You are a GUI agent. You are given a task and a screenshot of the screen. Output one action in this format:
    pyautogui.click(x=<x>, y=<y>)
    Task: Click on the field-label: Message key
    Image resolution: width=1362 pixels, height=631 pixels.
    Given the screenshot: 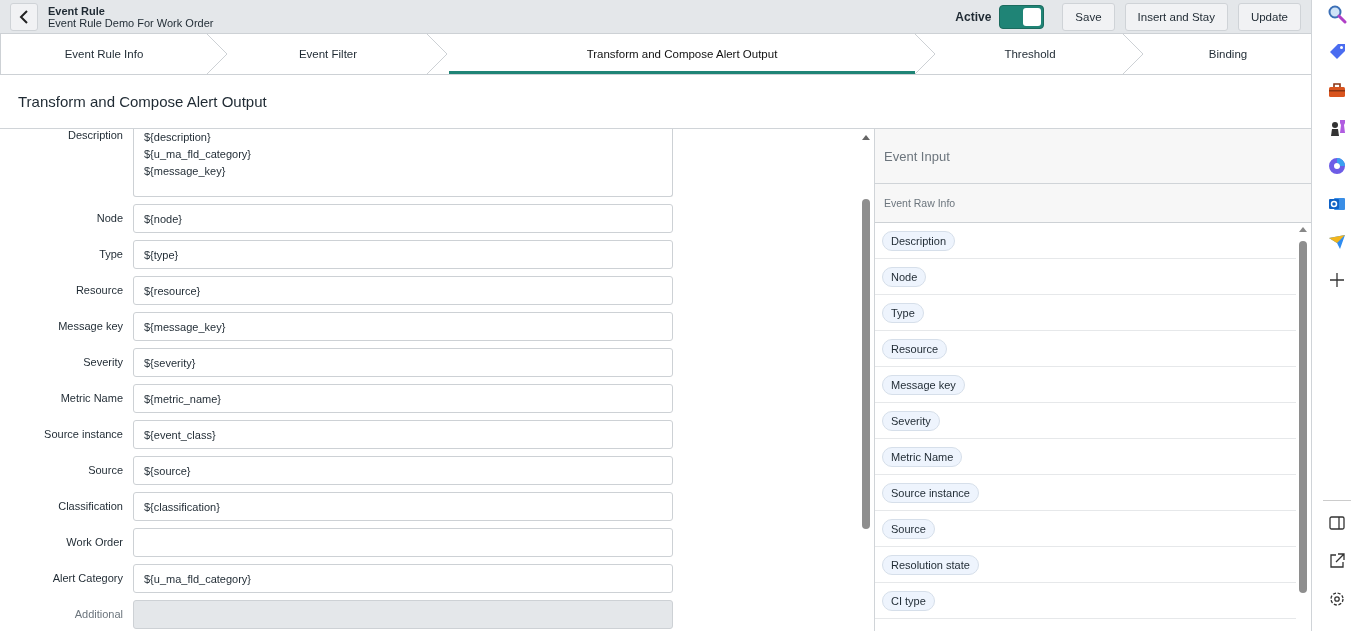 What is the action you would take?
    pyautogui.click(x=90, y=325)
    